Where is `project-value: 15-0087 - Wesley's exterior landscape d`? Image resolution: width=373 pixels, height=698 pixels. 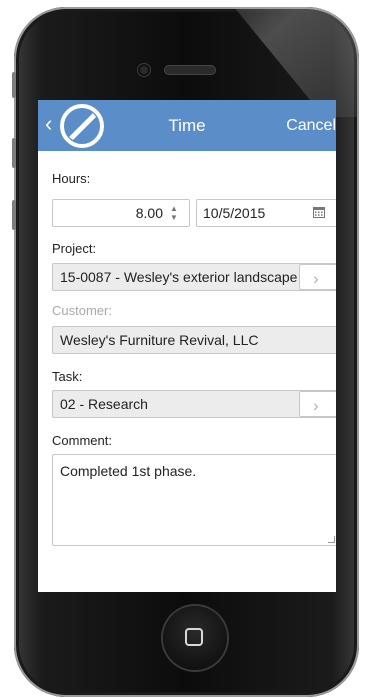
project-value: 15-0087 - Wesley's exterior landscape d is located at coordinates (180, 277).